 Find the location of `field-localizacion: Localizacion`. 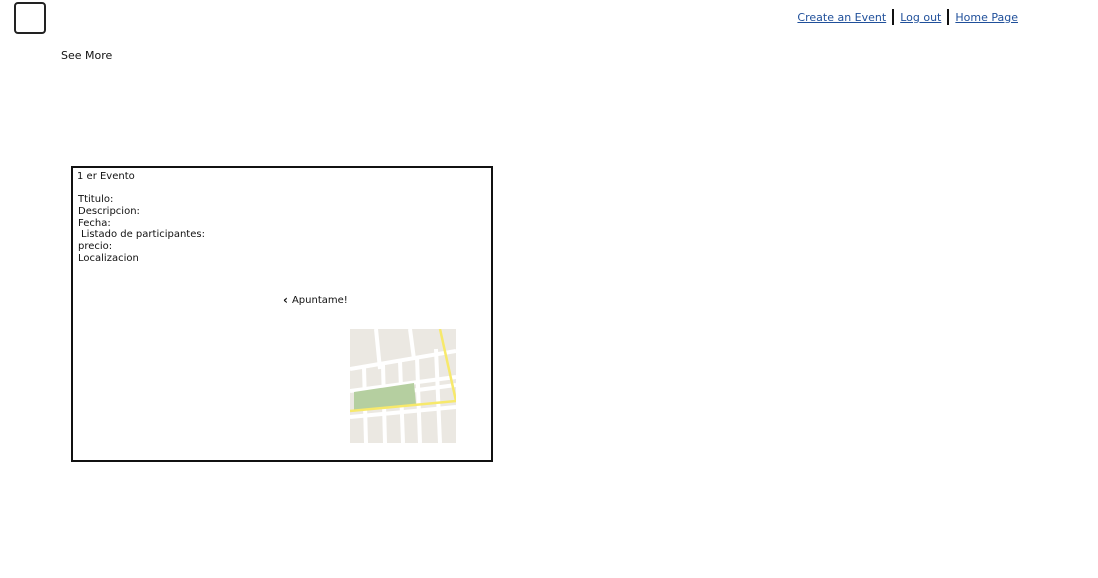

field-localizacion: Localizacion is located at coordinates (108, 258).